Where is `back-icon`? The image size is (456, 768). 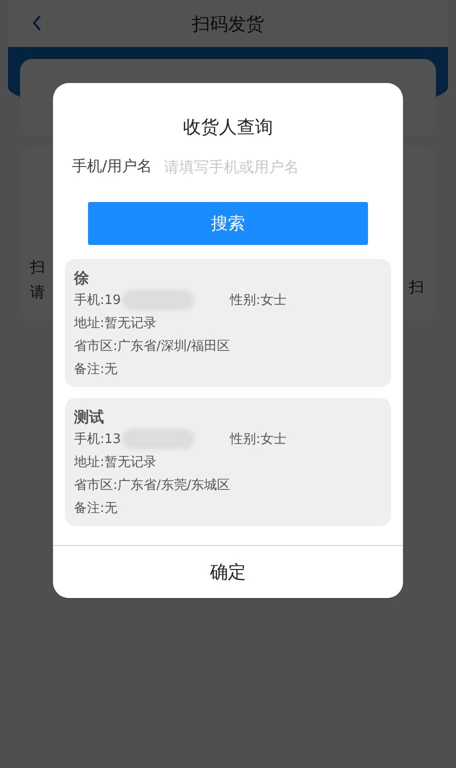 back-icon is located at coordinates (37, 23).